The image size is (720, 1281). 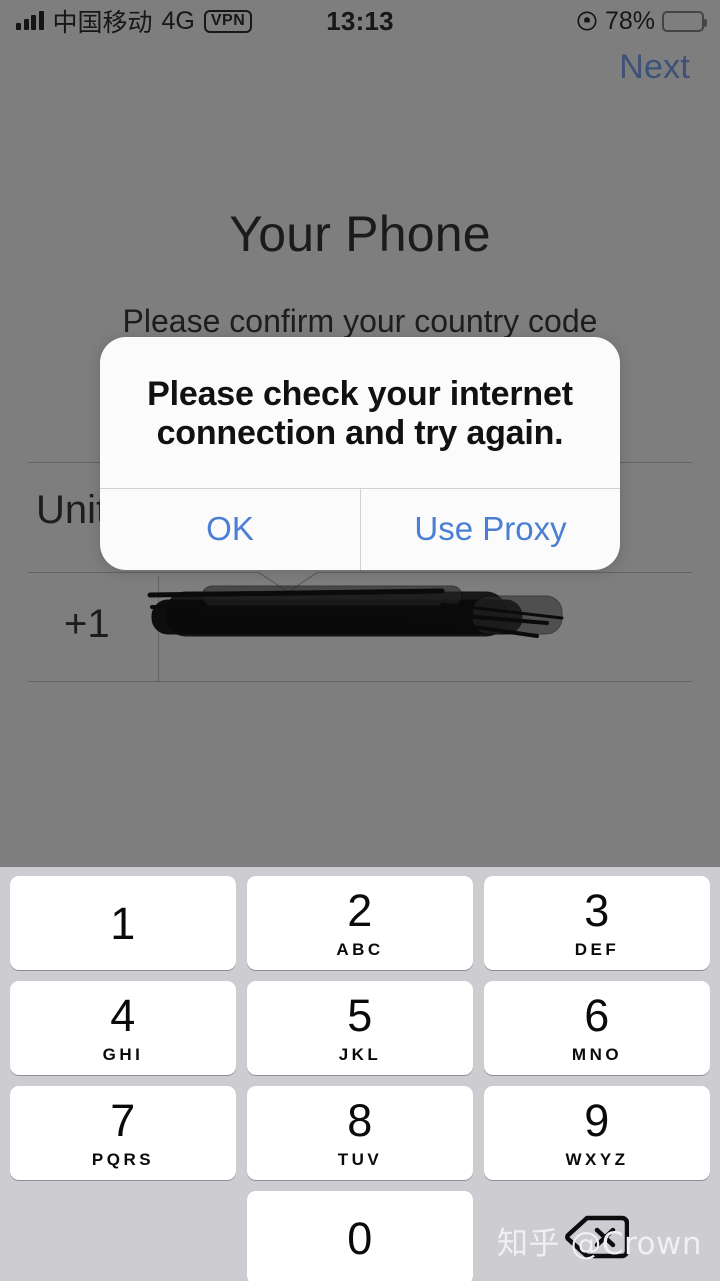 What do you see at coordinates (360, 1015) in the screenshot?
I see `key-digit: 5` at bounding box center [360, 1015].